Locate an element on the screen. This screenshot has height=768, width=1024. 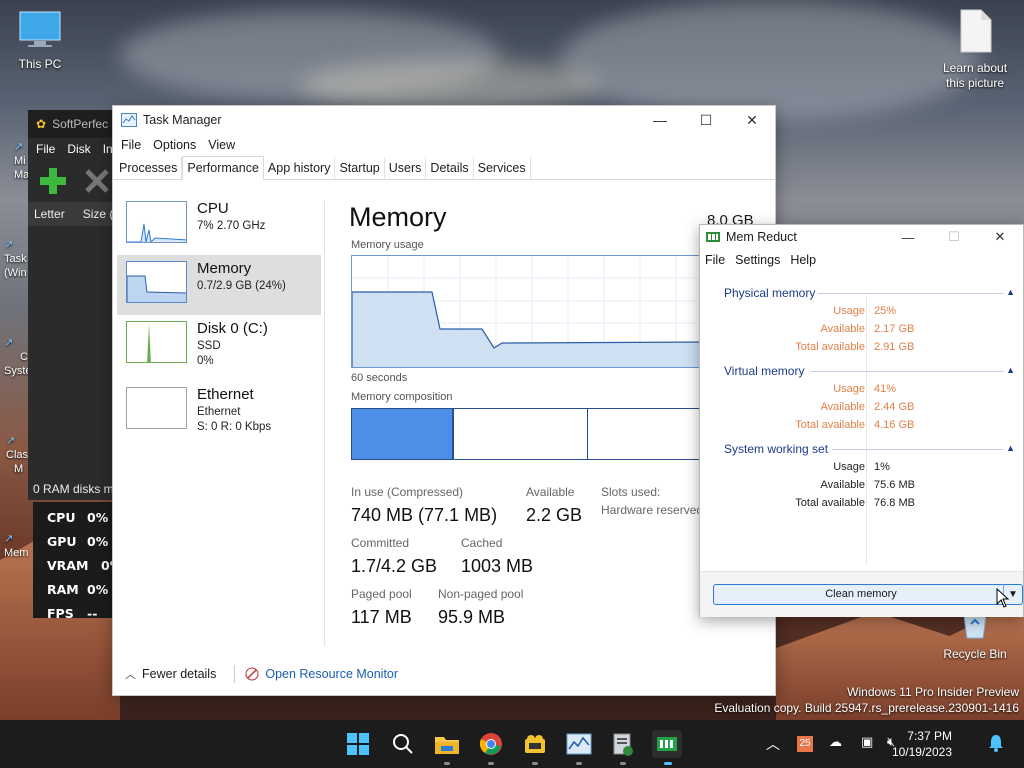
fewer-details-link: Fewer details is located at coordinates (179, 674).